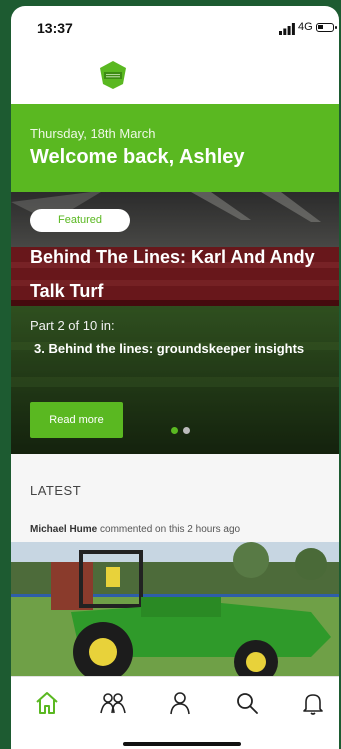 The image size is (341, 749). Describe the element at coordinates (72, 325) in the screenshot. I see `series-part: Part 2 of 10 in:` at that location.